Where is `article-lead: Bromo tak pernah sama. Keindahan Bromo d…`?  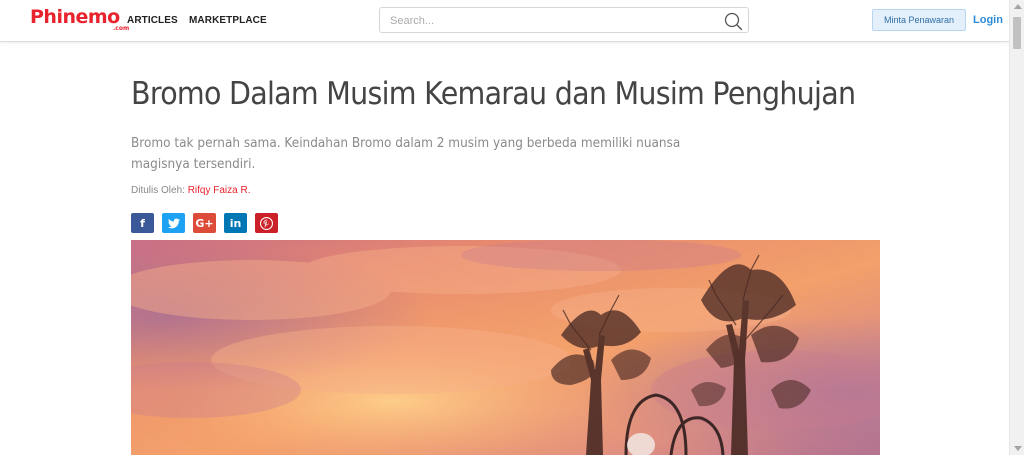 article-lead: Bromo tak pernah sama. Keindahan Bromo d… is located at coordinates (406, 154).